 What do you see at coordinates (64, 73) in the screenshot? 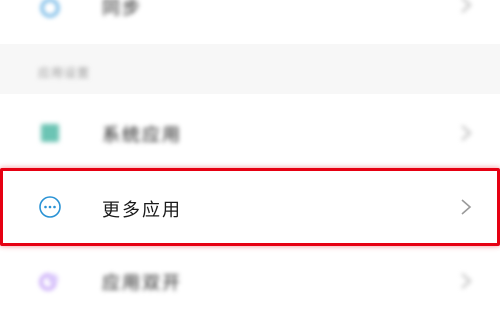
I see `section-title: 应用设置` at bounding box center [64, 73].